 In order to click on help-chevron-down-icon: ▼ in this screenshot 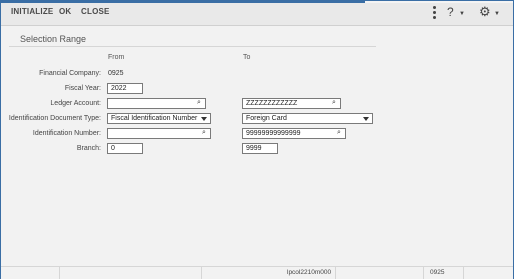, I will do `click(462, 14)`.